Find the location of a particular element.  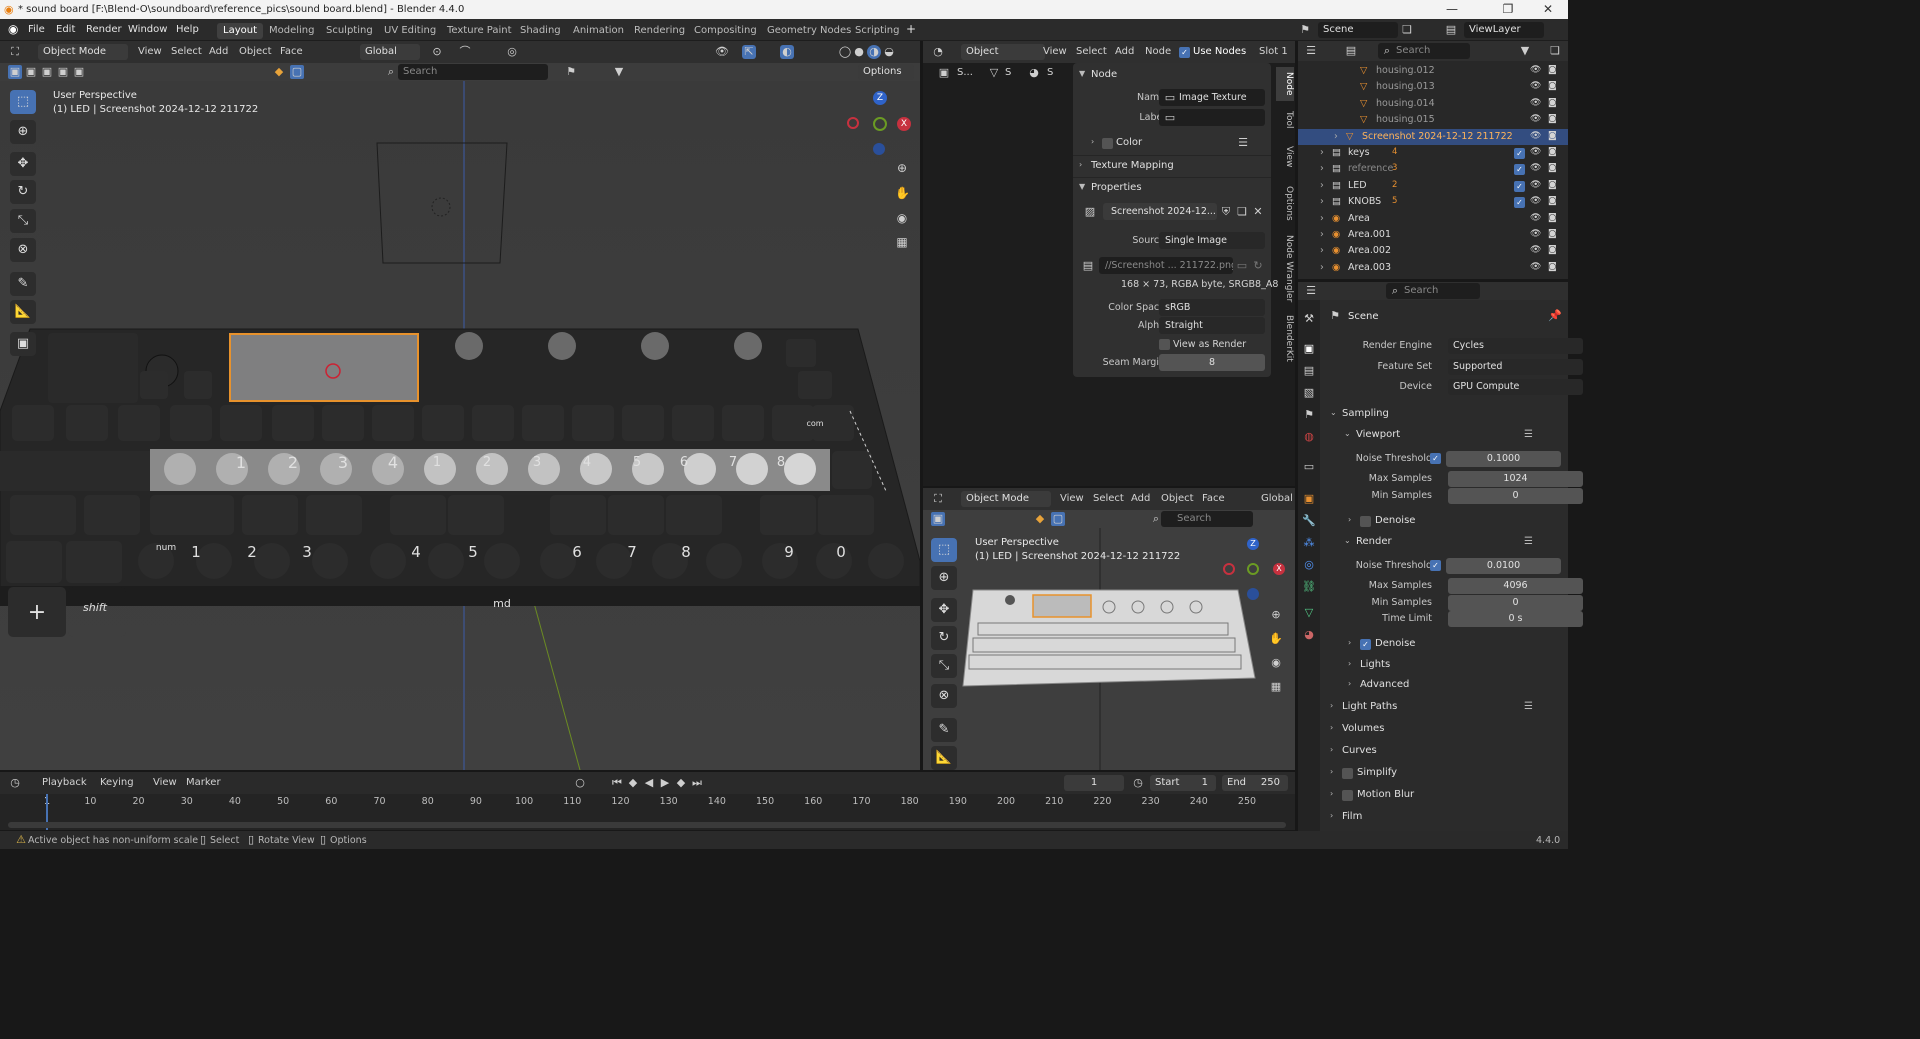

viewport-menu-object: Object is located at coordinates (255, 51).